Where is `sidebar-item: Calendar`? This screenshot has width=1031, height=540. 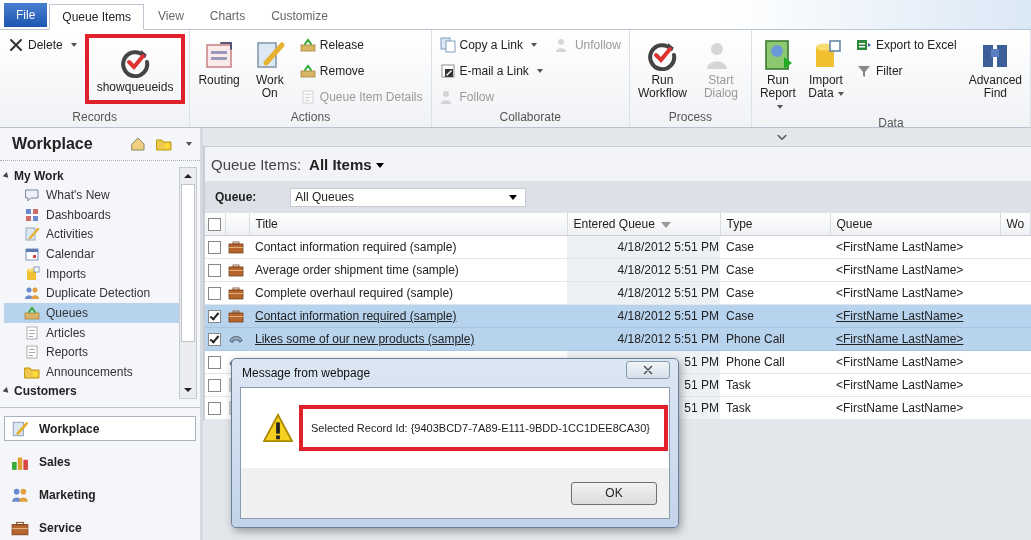
sidebar-item: Calendar is located at coordinates (91, 254).